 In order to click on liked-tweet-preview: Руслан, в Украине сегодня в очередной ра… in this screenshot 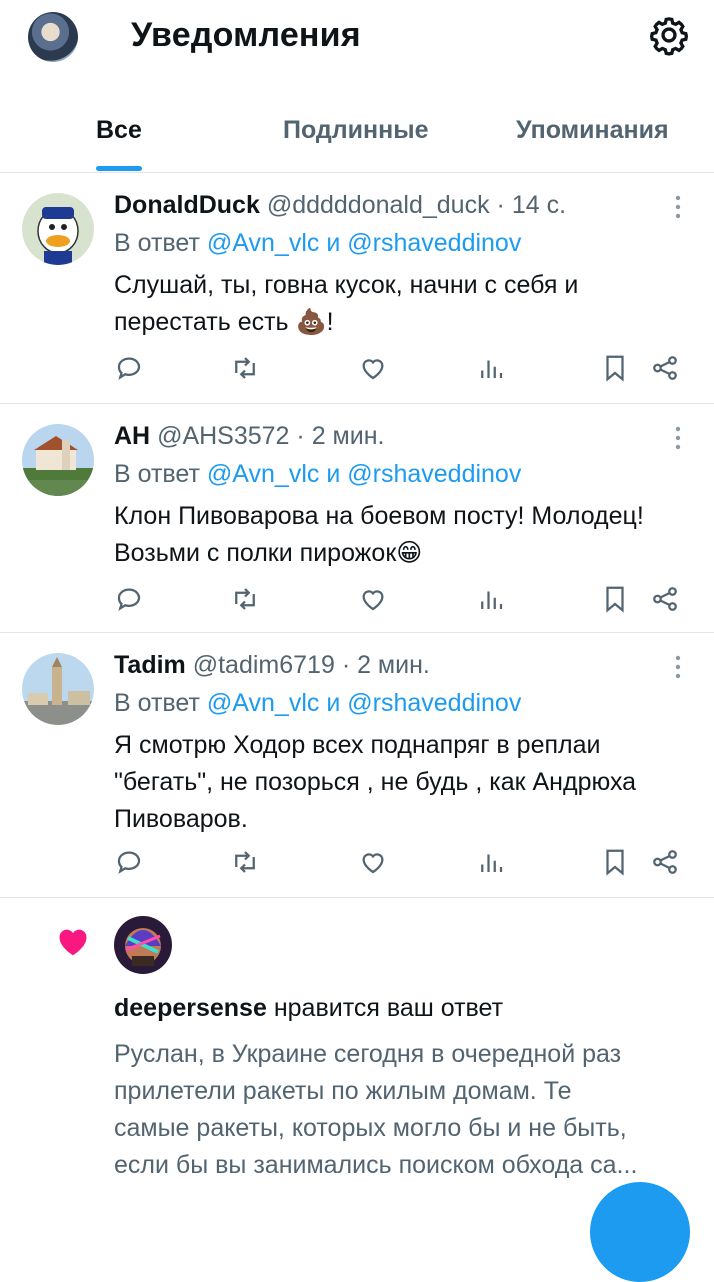, I will do `click(404, 1110)`.